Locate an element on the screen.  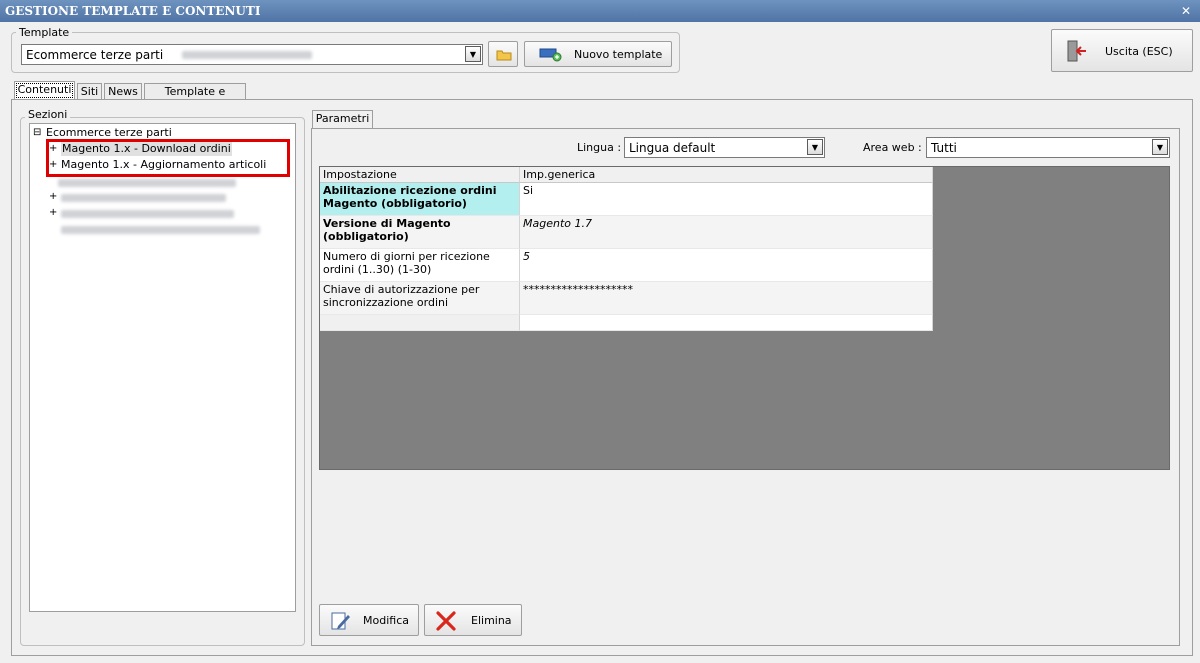
value-cell: ******************** is located at coordinates (726, 298).